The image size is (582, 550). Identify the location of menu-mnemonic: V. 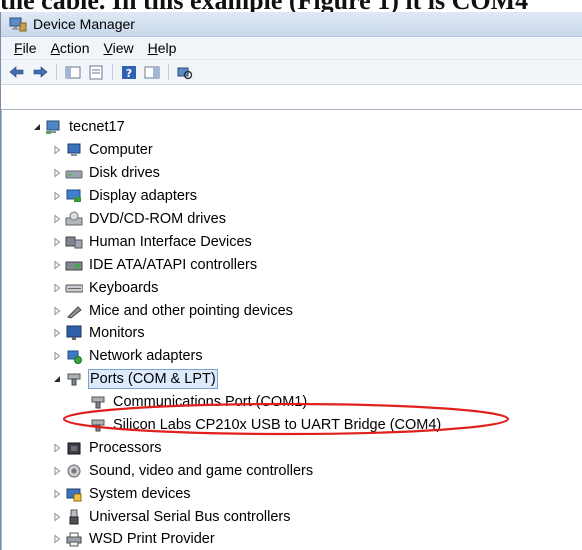
(108, 48).